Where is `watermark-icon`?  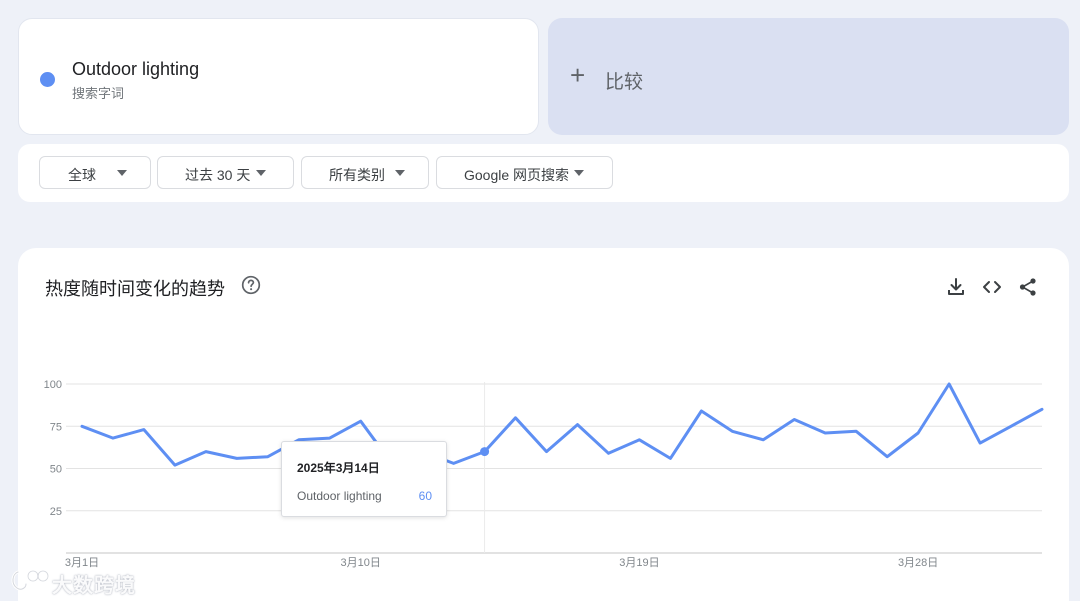
watermark-icon is located at coordinates (30, 580).